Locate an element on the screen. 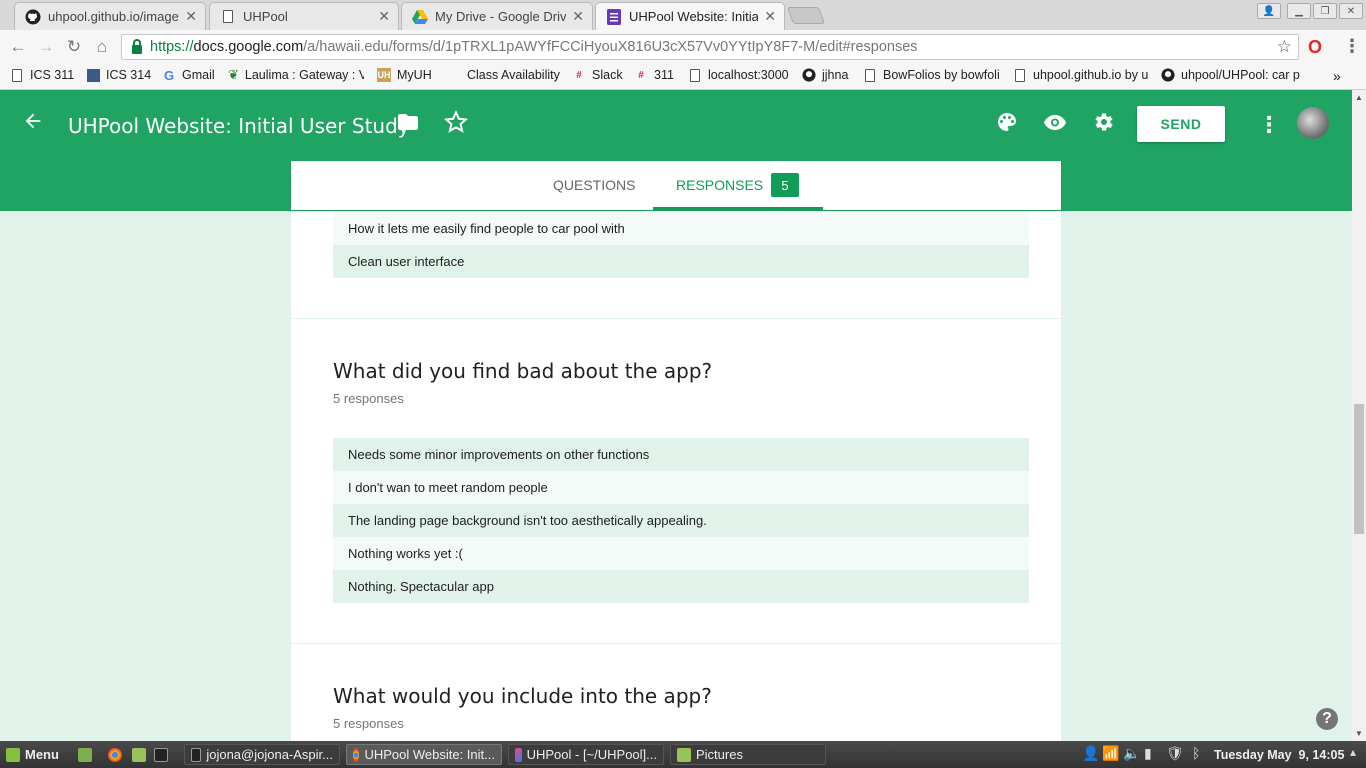 The height and width of the screenshot is (768, 1366). bookmark-311: #311 is located at coordinates (654, 75).